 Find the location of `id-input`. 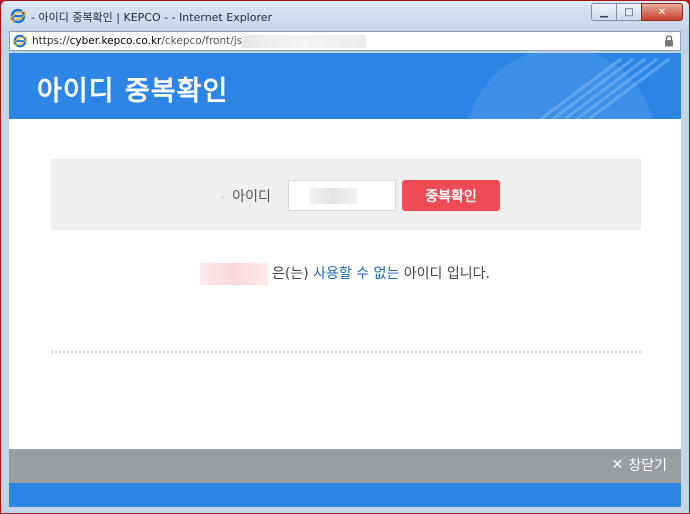

id-input is located at coordinates (342, 195).